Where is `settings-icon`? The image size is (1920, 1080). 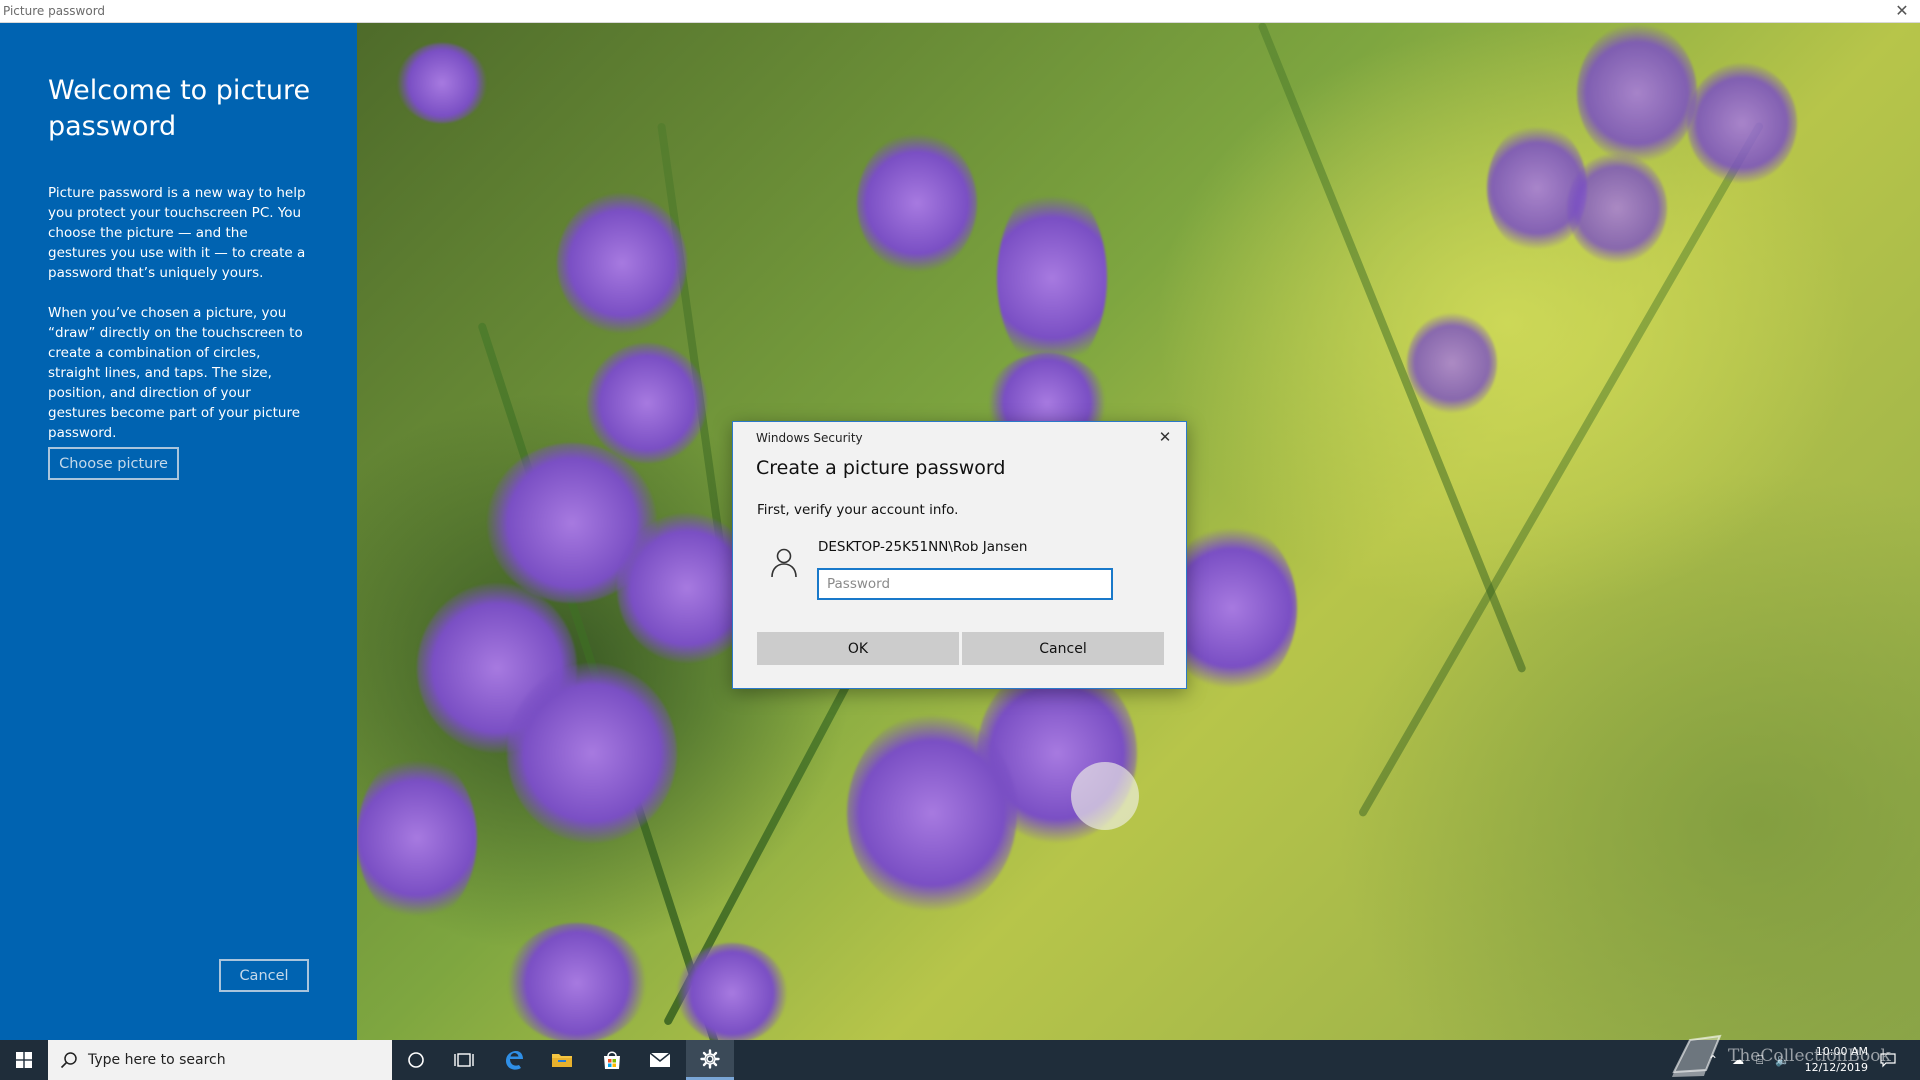 settings-icon is located at coordinates (710, 1060).